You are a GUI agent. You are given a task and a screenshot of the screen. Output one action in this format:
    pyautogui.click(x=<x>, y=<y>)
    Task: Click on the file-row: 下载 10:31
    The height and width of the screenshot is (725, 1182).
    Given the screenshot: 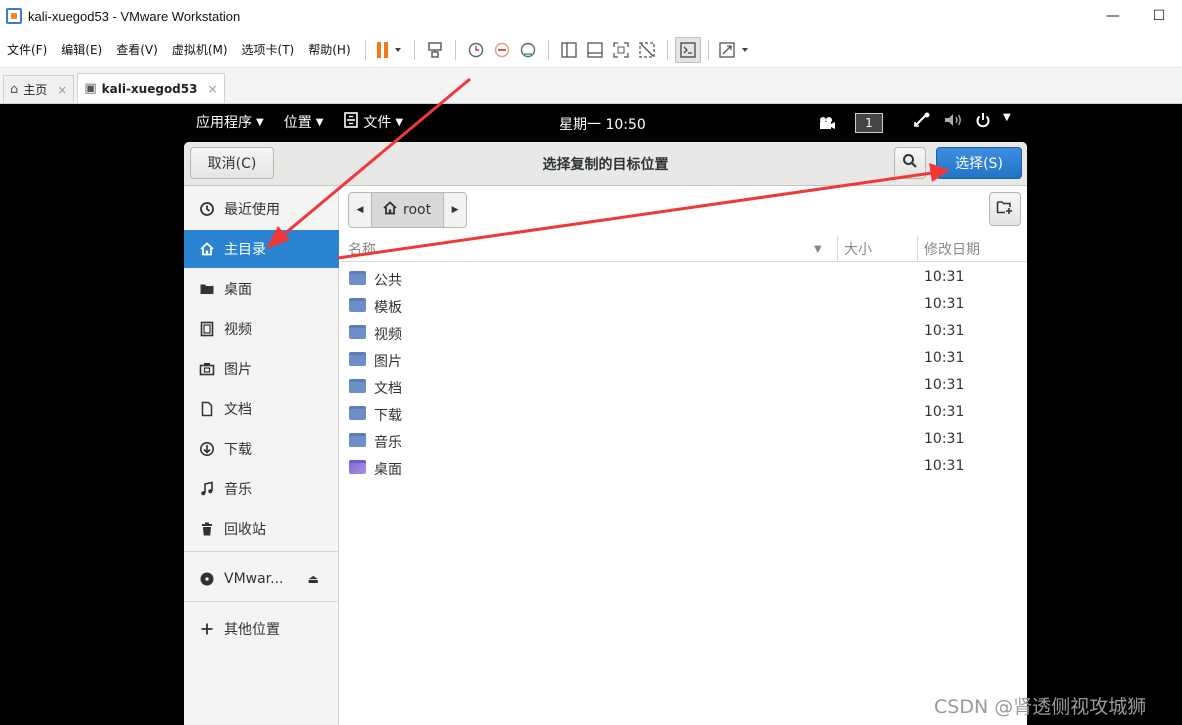 What is the action you would take?
    pyautogui.click(x=683, y=413)
    